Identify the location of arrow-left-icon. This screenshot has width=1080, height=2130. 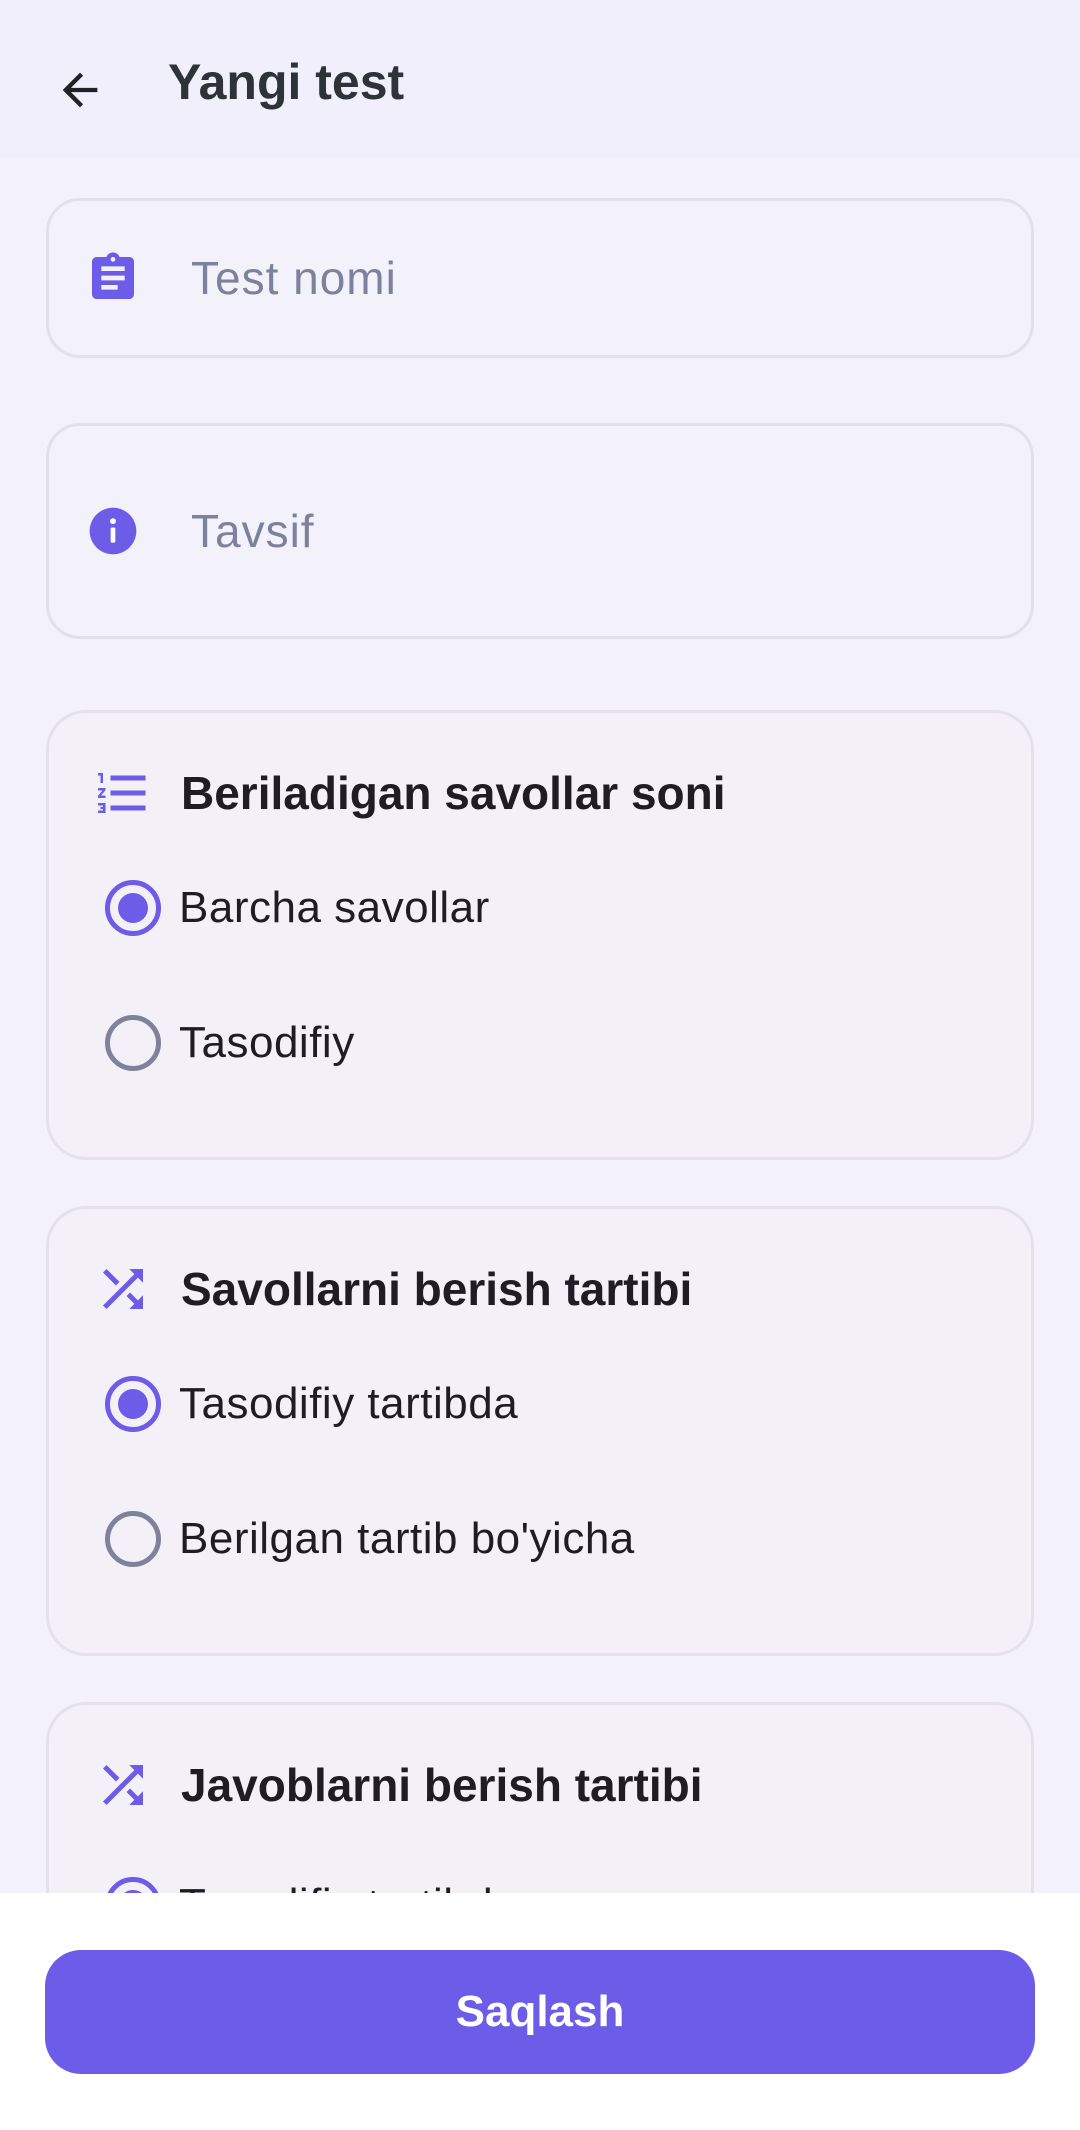
(80, 90).